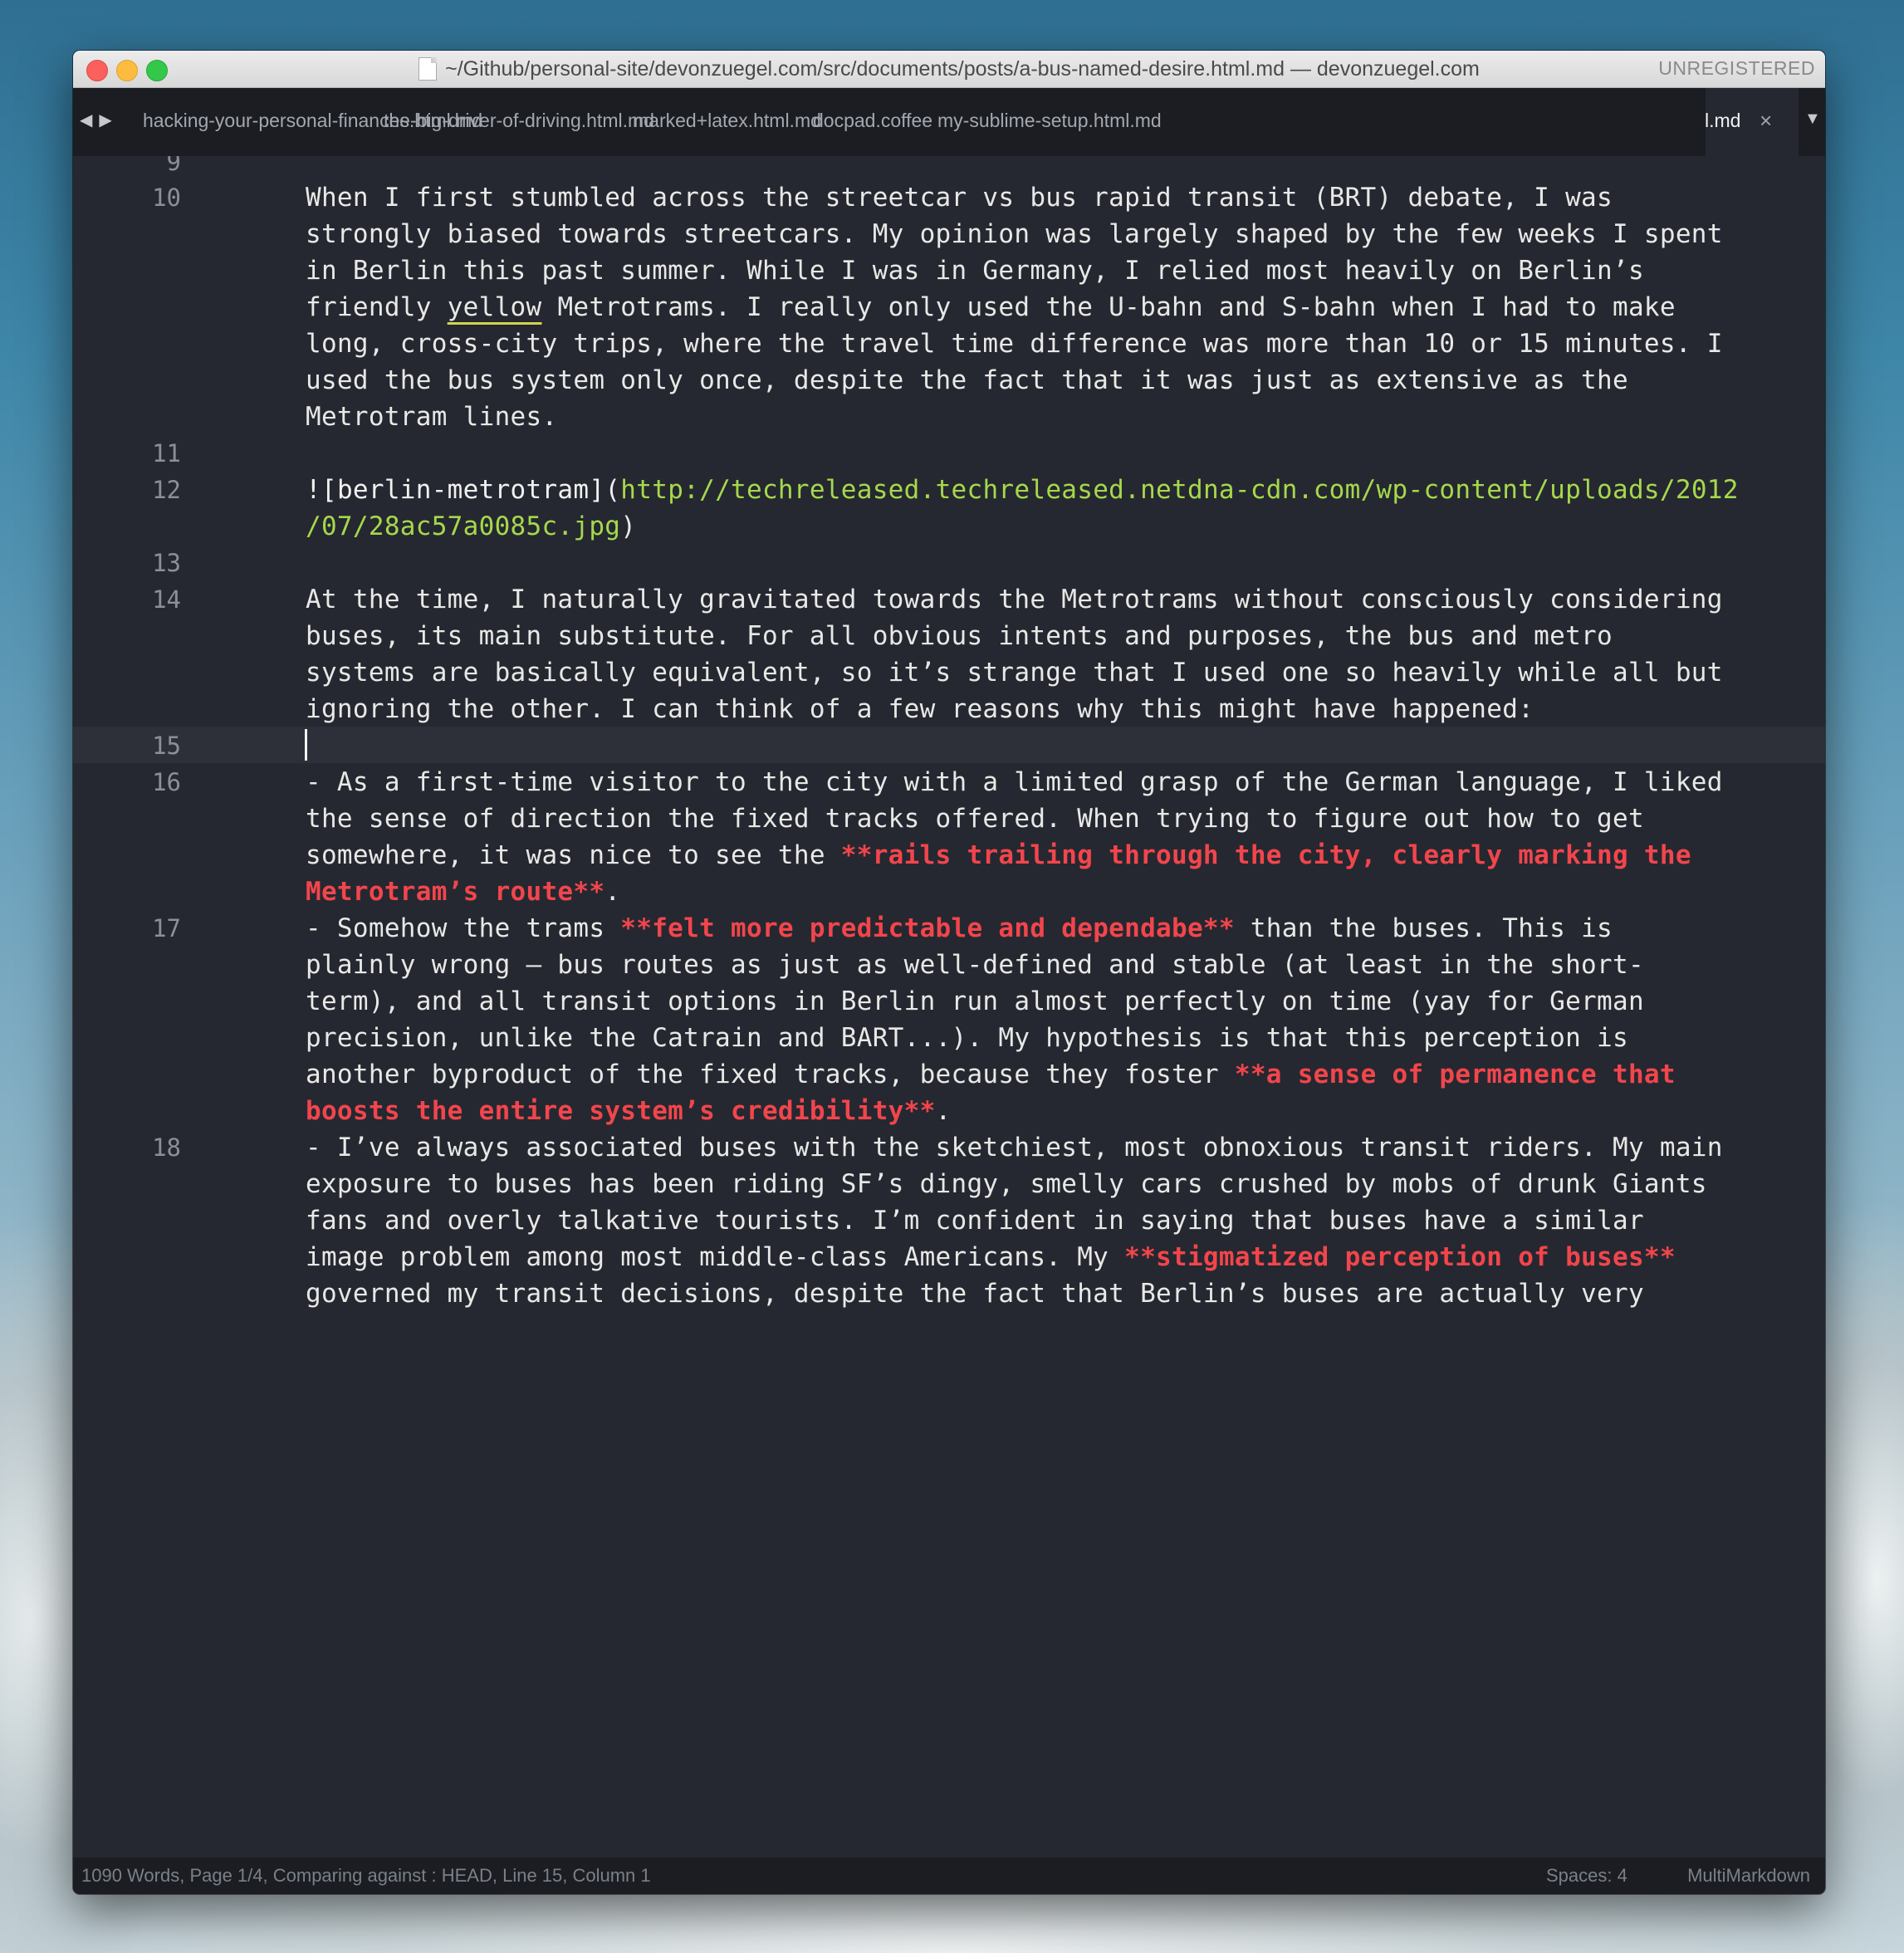 This screenshot has height=1953, width=1904. Describe the element at coordinates (1812, 119) in the screenshot. I see `tab-list-dropdown-icon: ▼` at that location.